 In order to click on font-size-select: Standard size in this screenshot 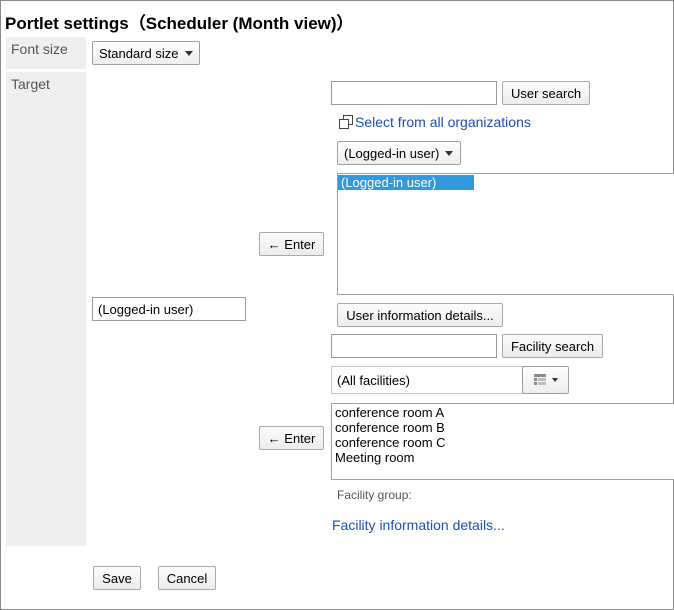, I will do `click(146, 53)`.